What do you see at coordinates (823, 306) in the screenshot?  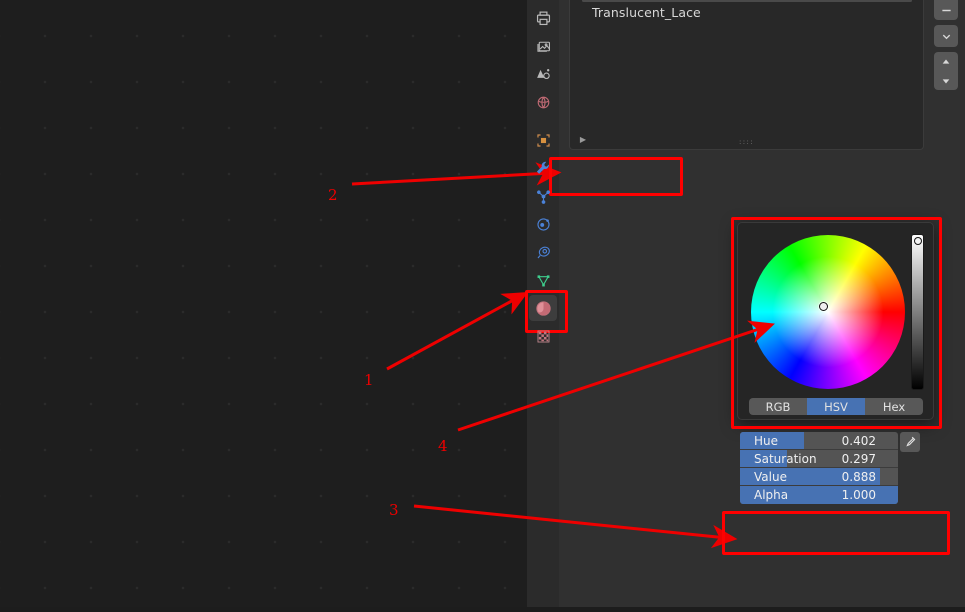 I see `color-wheel-cursor` at bounding box center [823, 306].